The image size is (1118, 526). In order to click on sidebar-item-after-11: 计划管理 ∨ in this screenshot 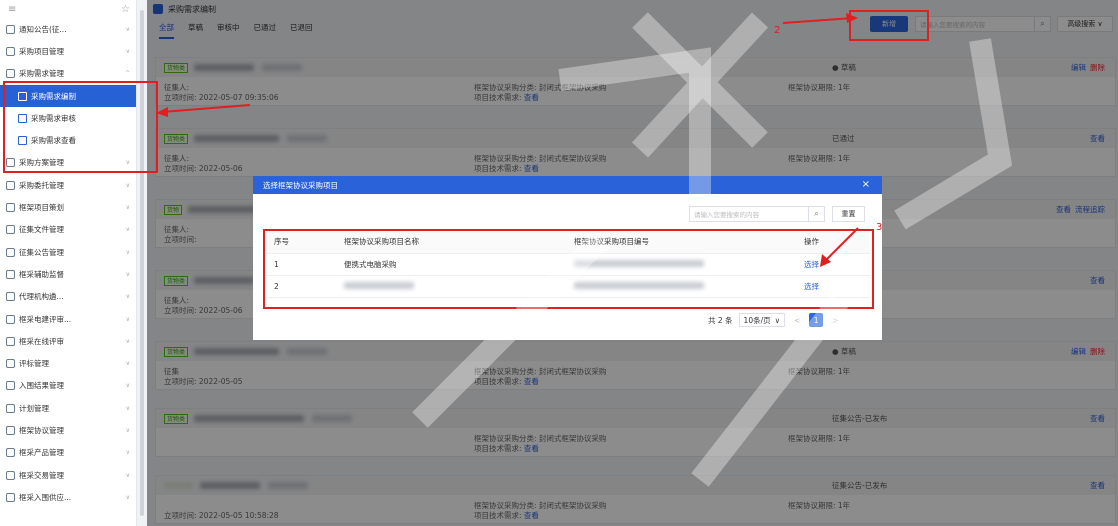, I will do `click(68, 408)`.